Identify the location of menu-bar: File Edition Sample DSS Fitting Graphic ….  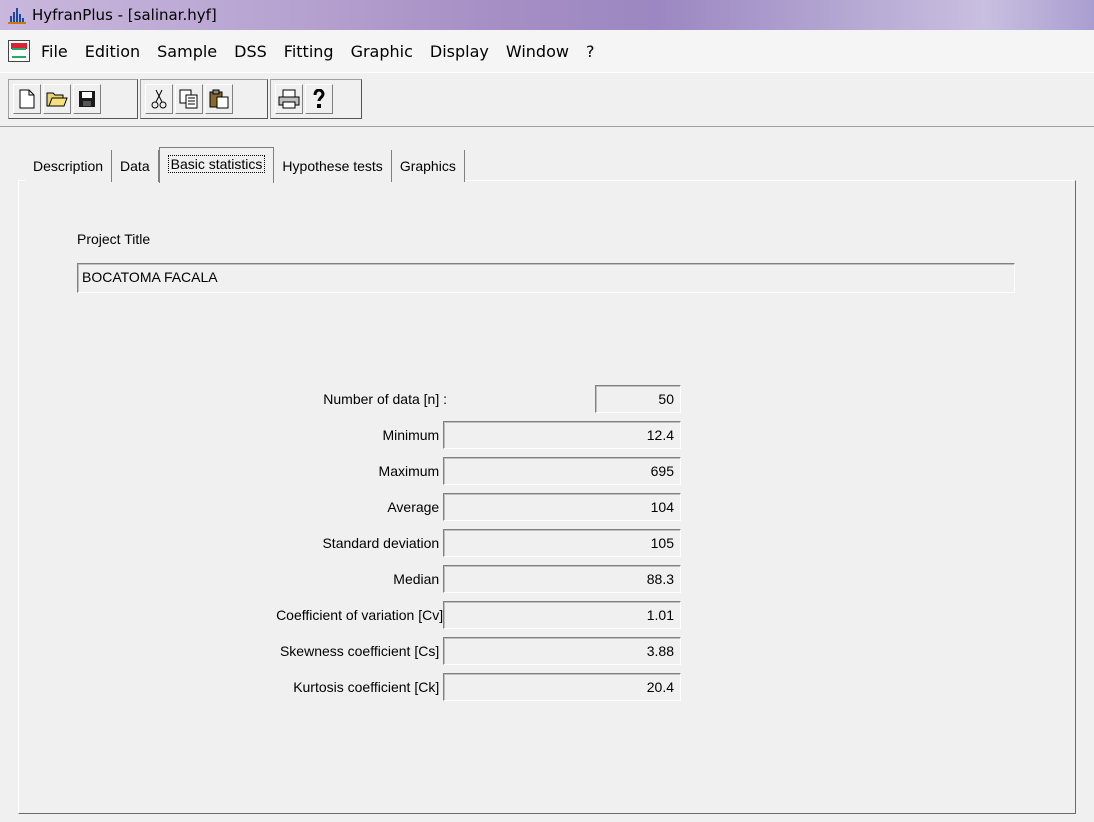
(547, 51).